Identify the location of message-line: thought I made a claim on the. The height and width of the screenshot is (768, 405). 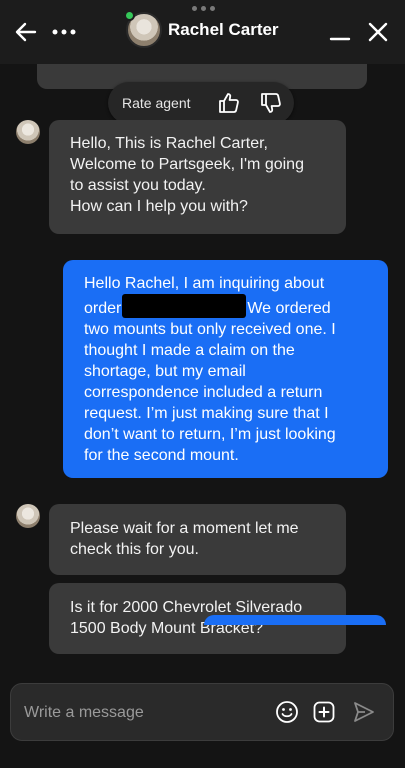
(189, 350).